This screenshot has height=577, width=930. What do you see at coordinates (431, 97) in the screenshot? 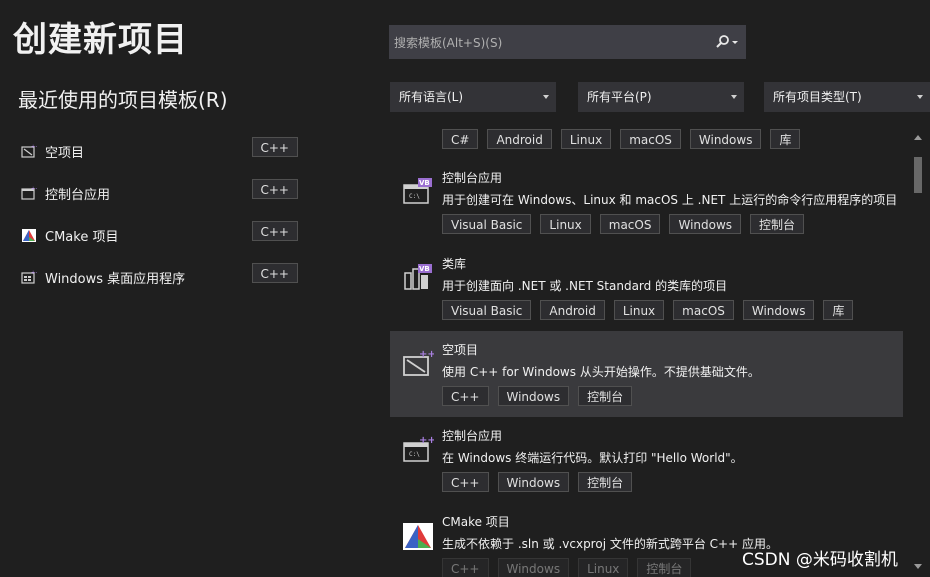
I see `language-filter-value: 所有语言(L)` at bounding box center [431, 97].